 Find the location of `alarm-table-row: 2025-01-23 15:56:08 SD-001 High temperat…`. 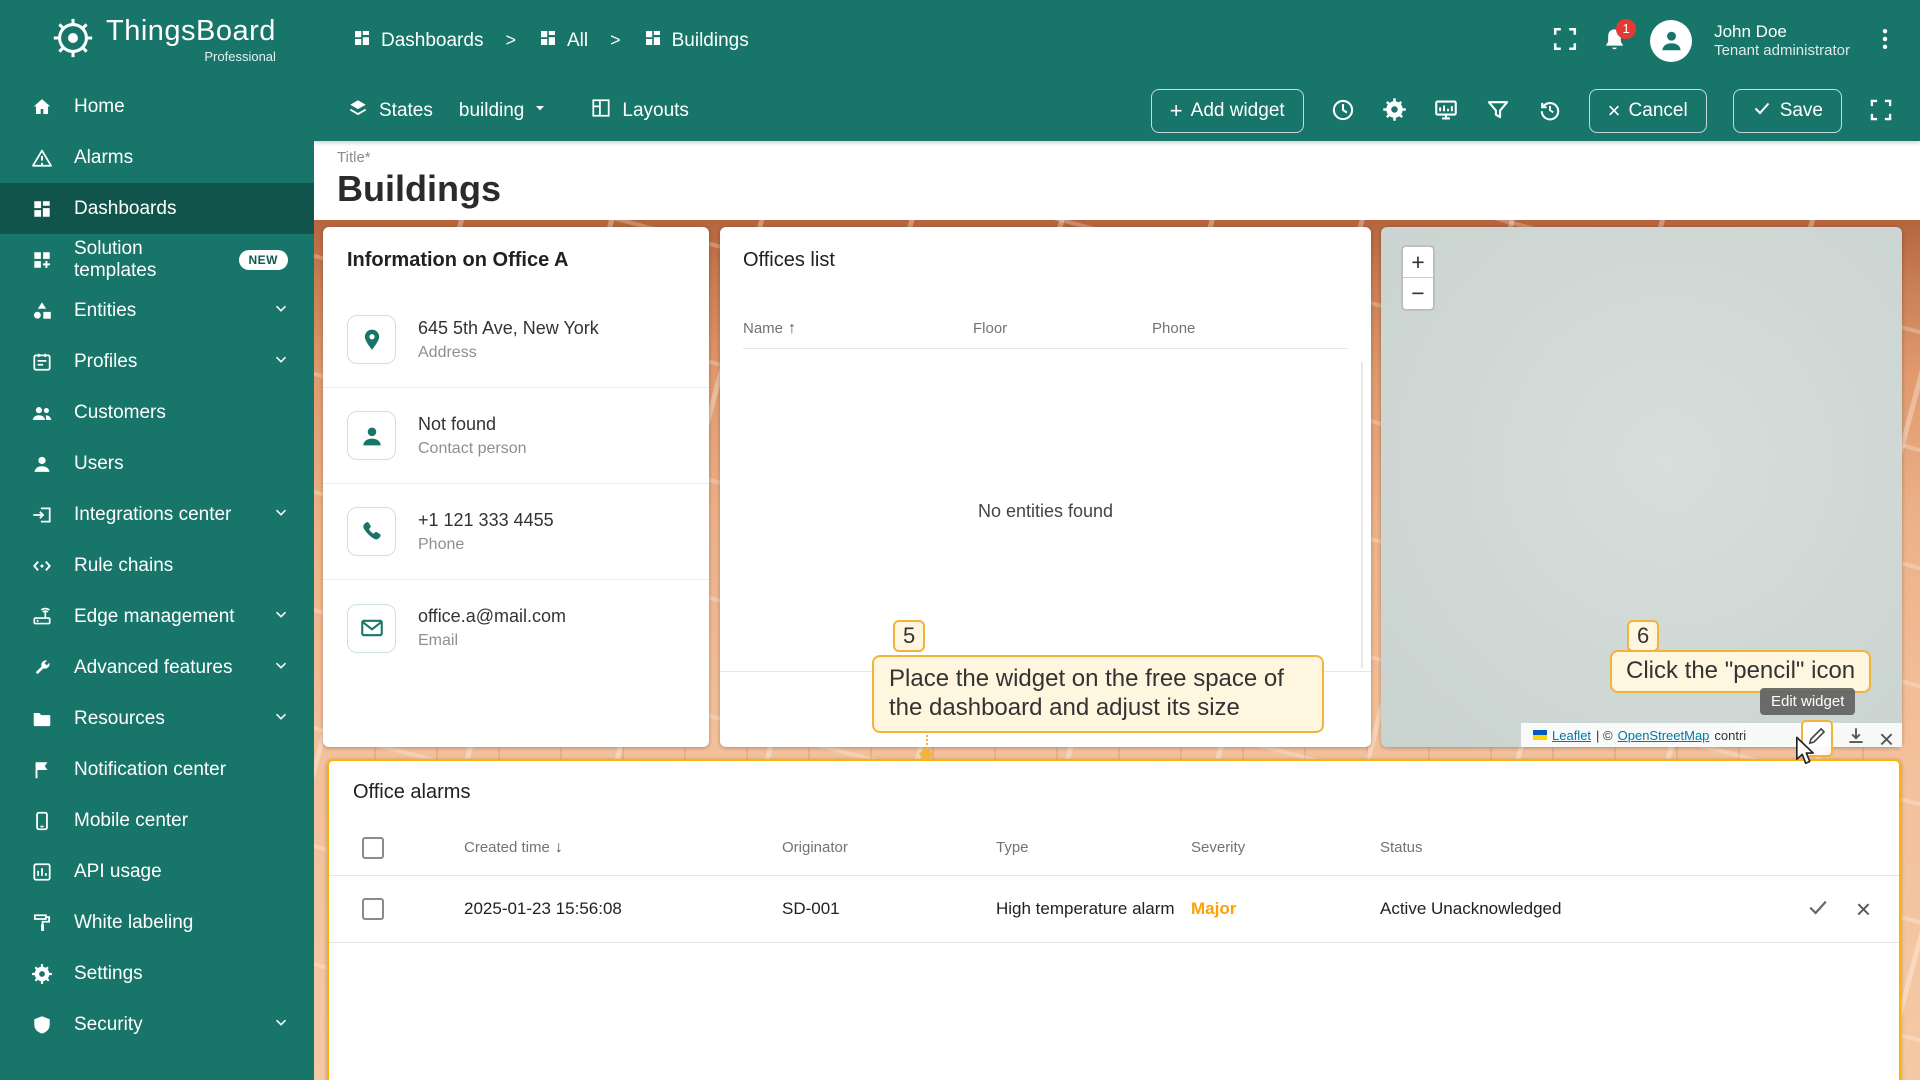

alarm-table-row: 2025-01-23 15:56:08 SD-001 High temperat… is located at coordinates (1114, 909).